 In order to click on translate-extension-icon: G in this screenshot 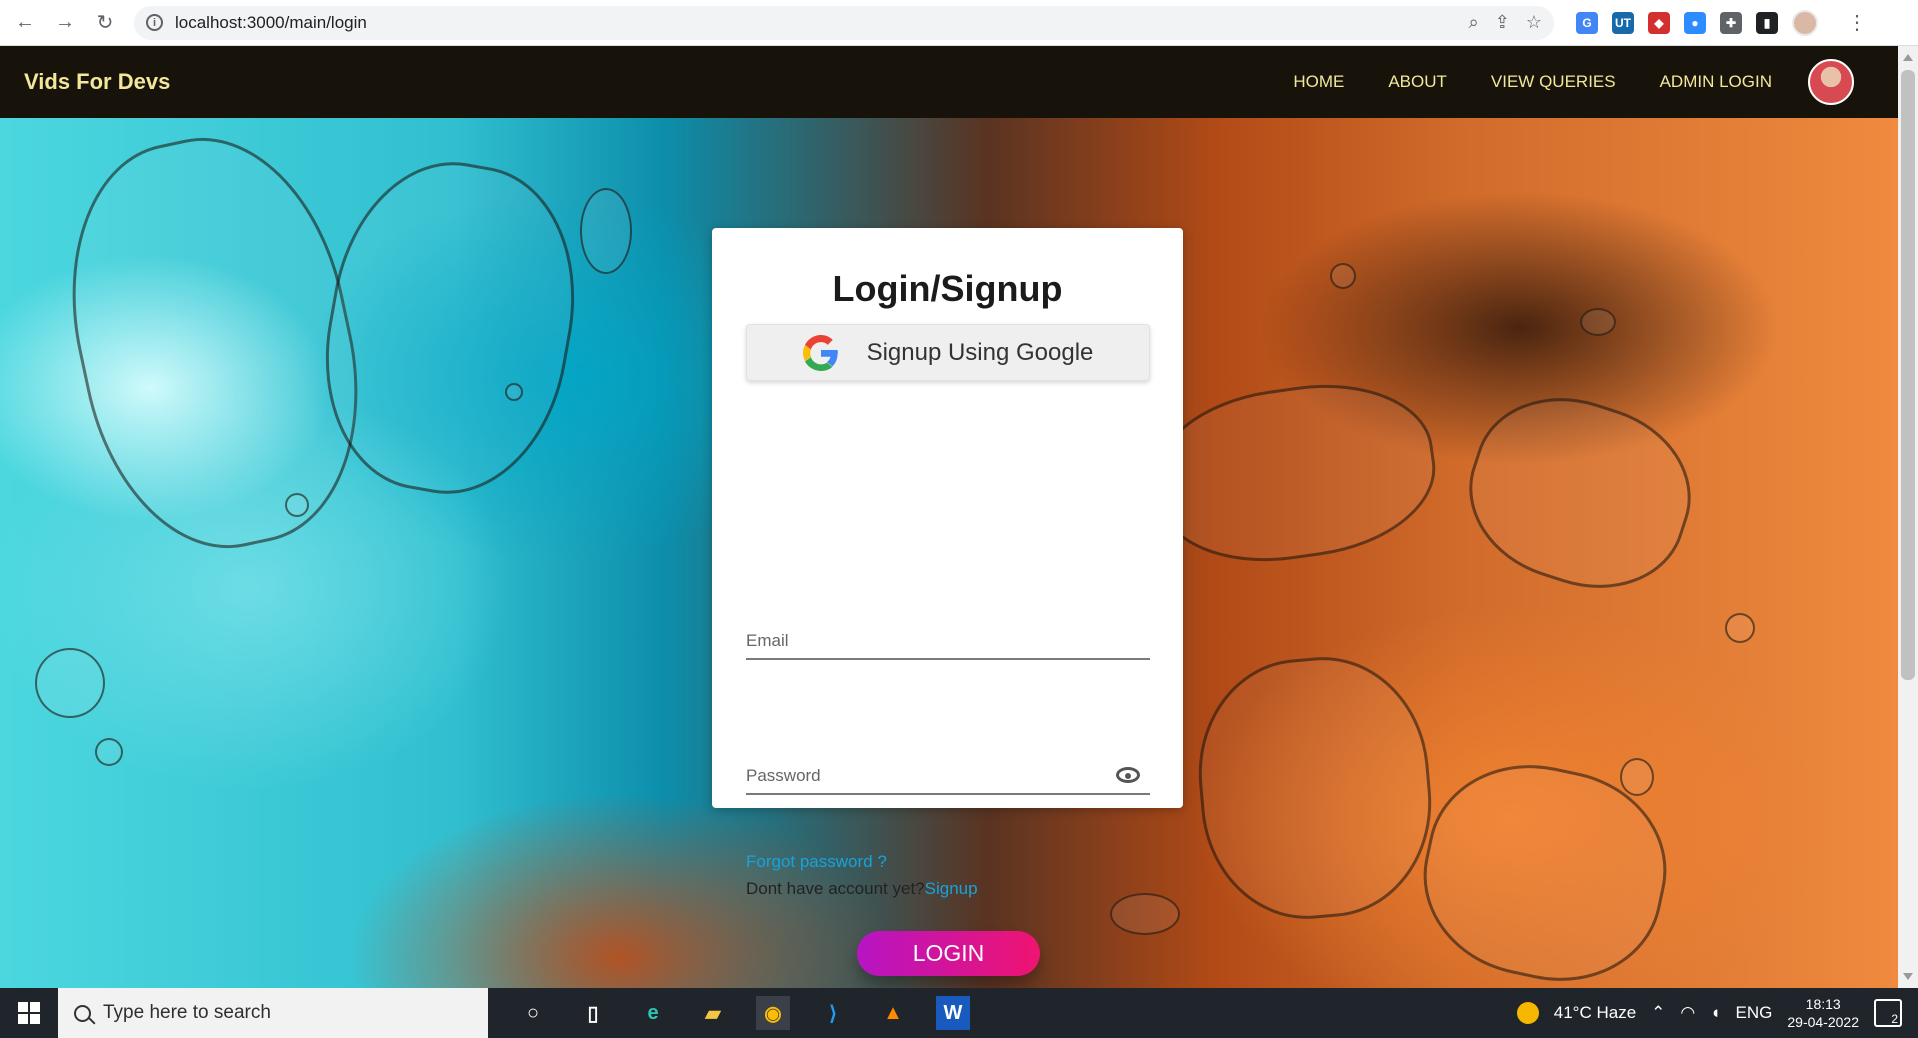, I will do `click(1587, 22)`.